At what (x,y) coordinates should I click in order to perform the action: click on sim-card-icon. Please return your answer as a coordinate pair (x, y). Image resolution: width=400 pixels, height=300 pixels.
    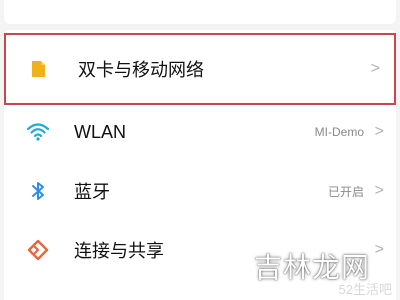
    Looking at the image, I should click on (38, 69).